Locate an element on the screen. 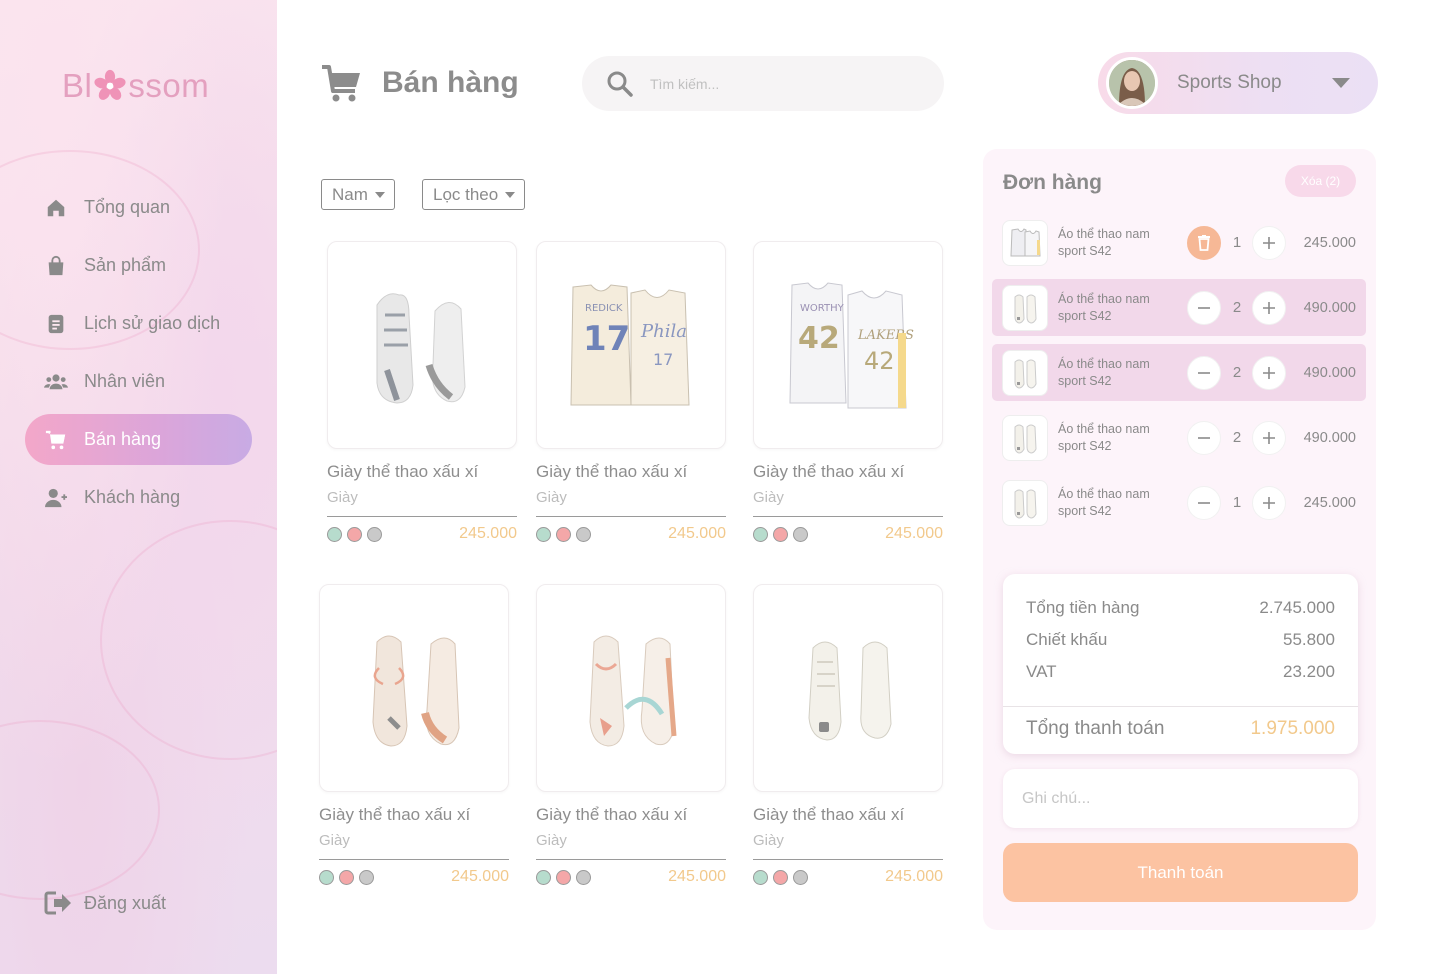 The height and width of the screenshot is (974, 1440). sidebar-item-staff: Nhân viên is located at coordinates (138, 381).